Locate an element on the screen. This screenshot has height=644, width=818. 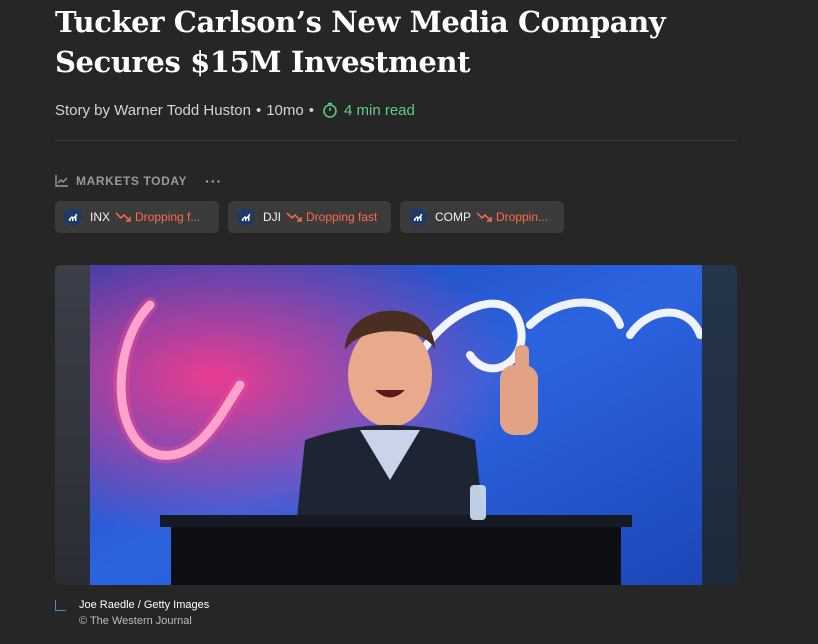
photo-frame-right is located at coordinates (719, 425).